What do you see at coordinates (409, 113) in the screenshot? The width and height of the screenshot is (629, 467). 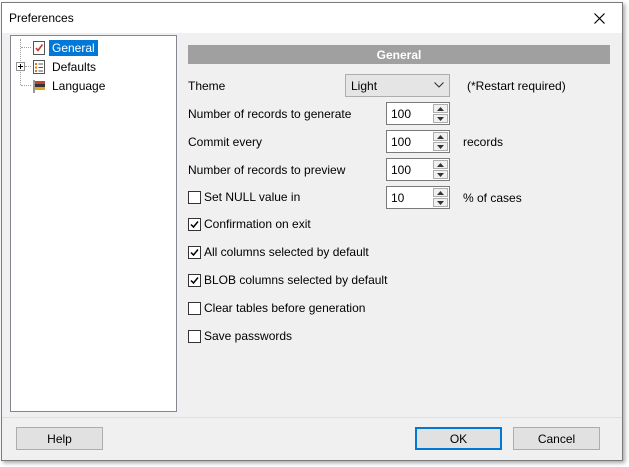 I see `records-generate-input` at bounding box center [409, 113].